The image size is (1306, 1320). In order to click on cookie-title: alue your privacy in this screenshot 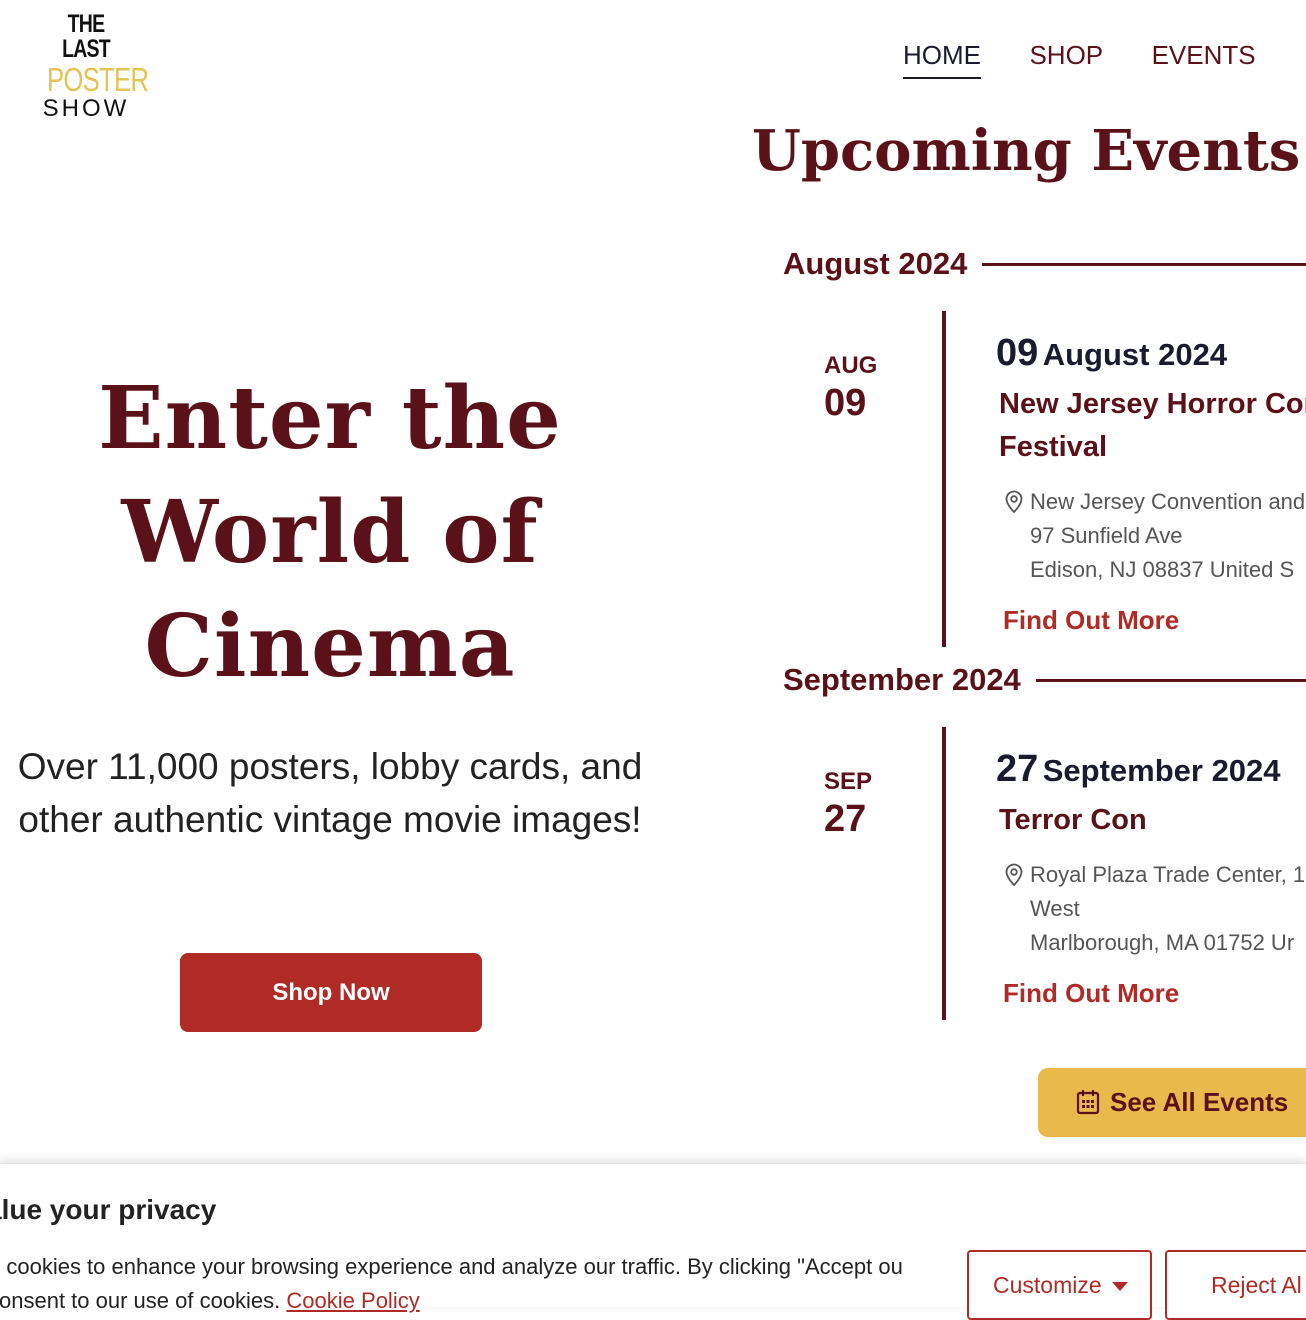, I will do `click(108, 1209)`.